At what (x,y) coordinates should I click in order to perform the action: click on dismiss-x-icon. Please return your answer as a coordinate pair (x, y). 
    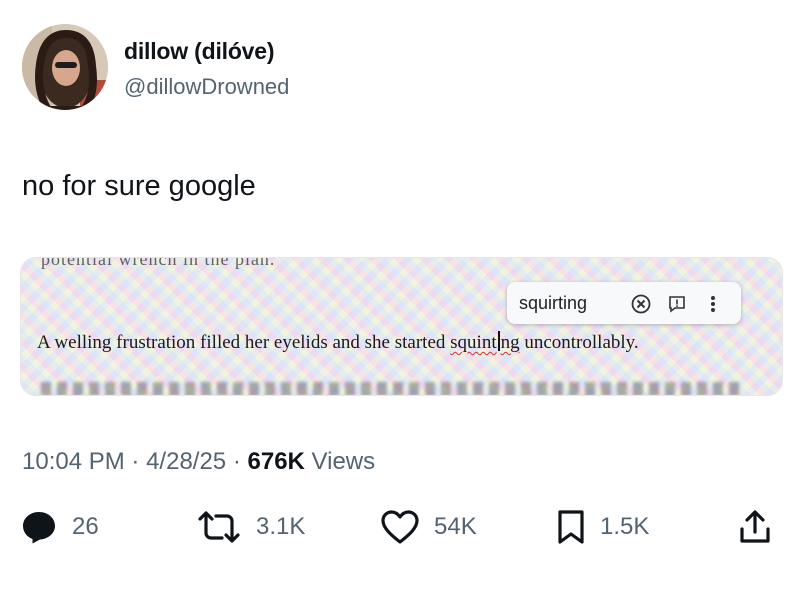
    Looking at the image, I should click on (641, 304).